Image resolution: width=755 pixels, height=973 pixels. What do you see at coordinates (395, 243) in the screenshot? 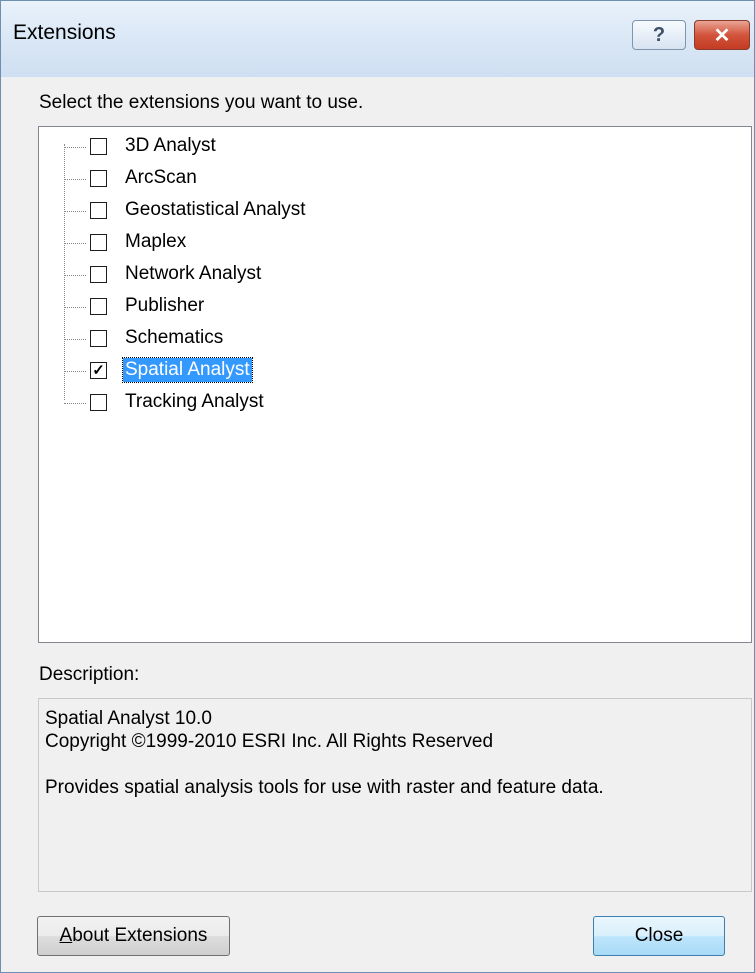
I see `extension-item: Maplex` at bounding box center [395, 243].